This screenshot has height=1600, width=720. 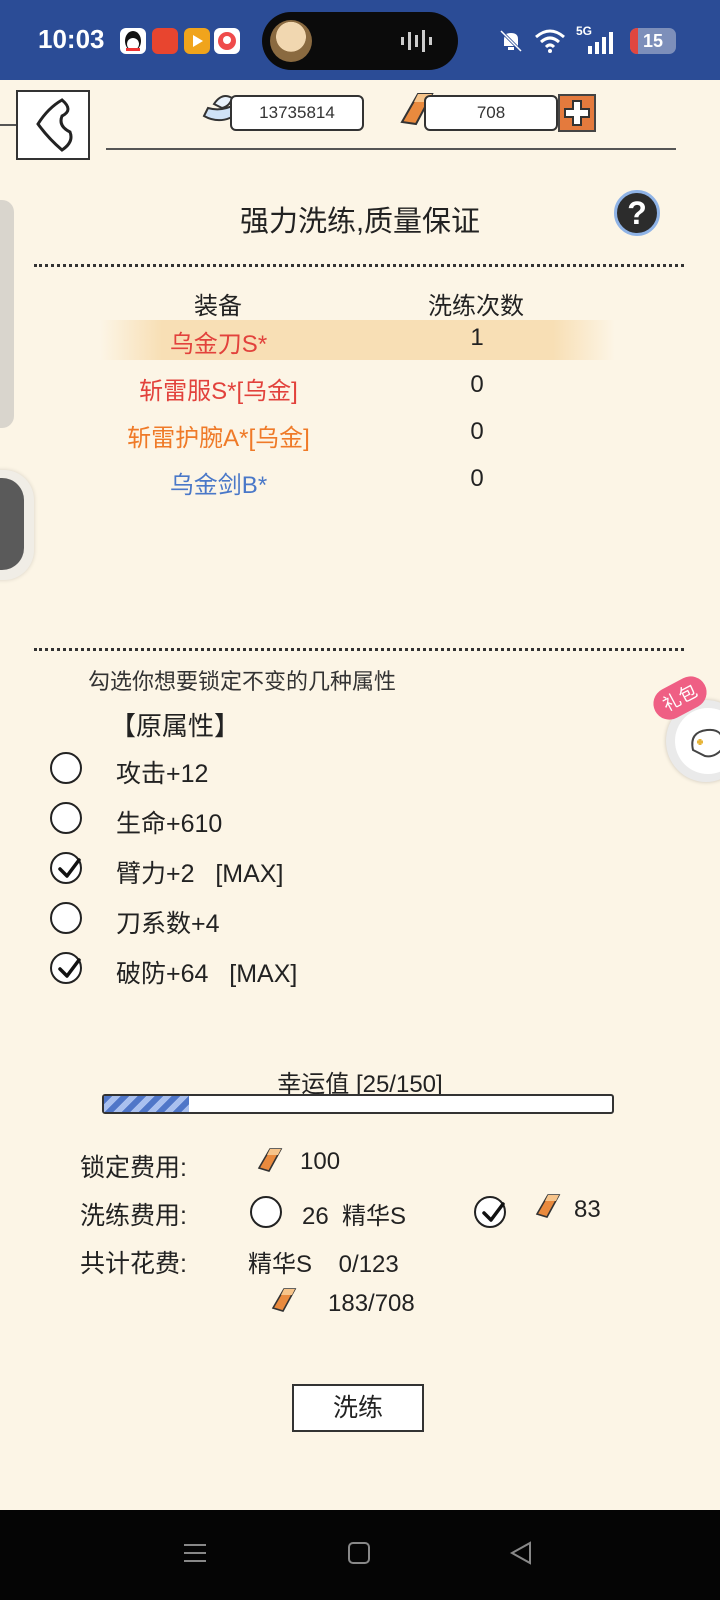 I want to click on help-icon: ?, so click(x=637, y=213).